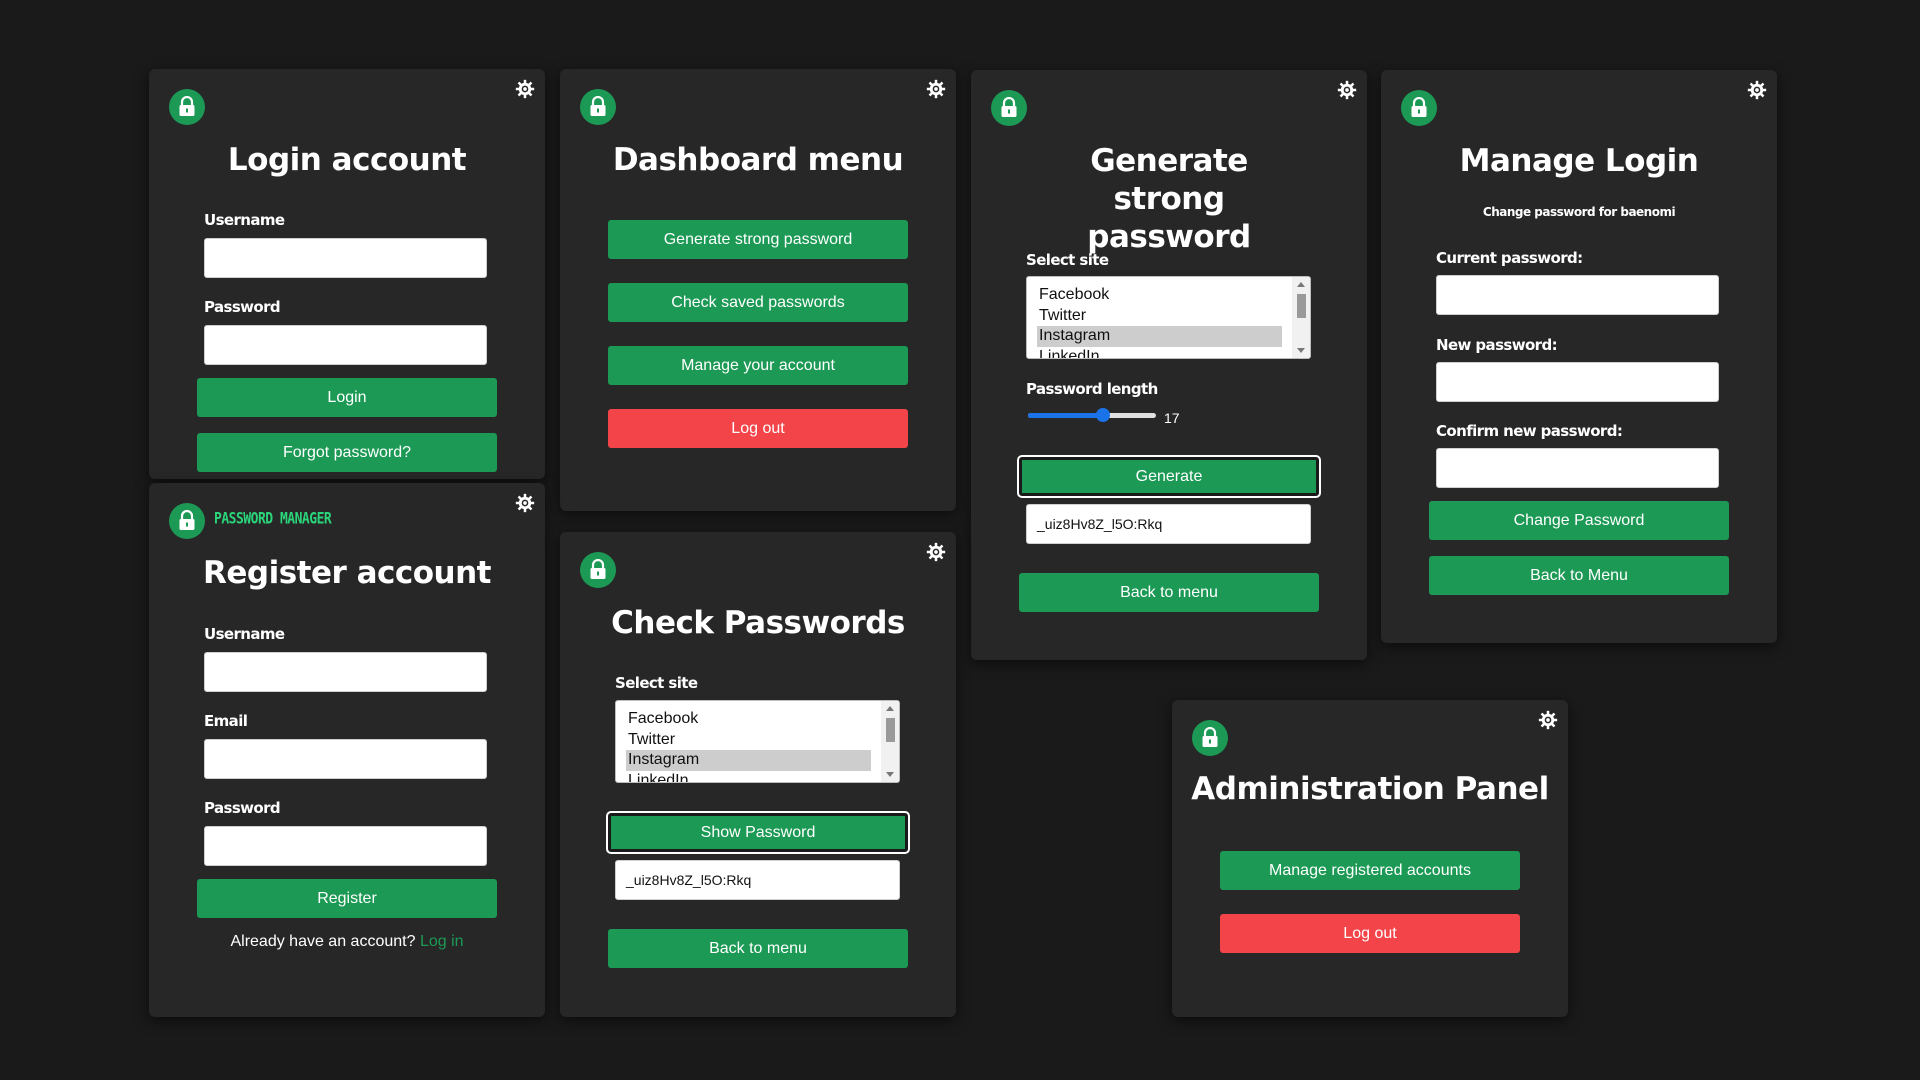 The image size is (1920, 1080). Describe the element at coordinates (1169, 199) in the screenshot. I see `page-title: Generate strong password` at that location.